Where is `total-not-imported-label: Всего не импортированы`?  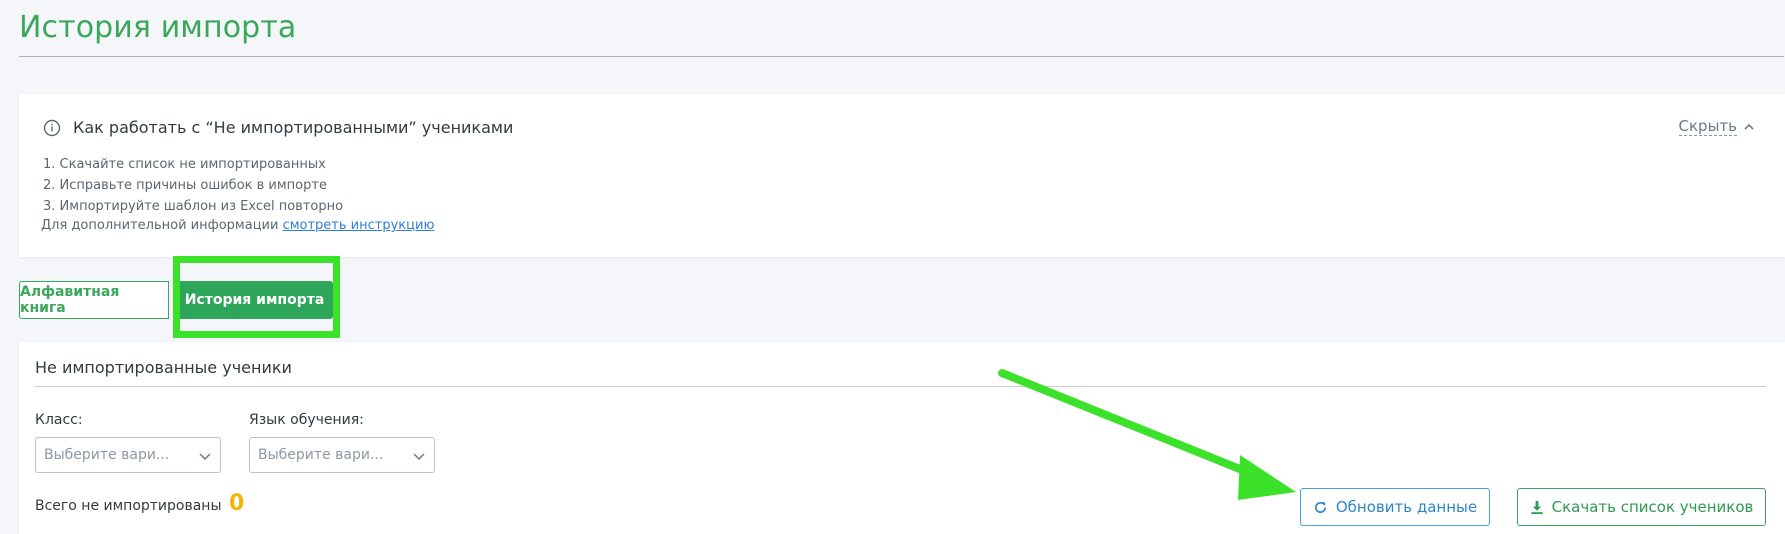 total-not-imported-label: Всего не импортированы is located at coordinates (128, 506).